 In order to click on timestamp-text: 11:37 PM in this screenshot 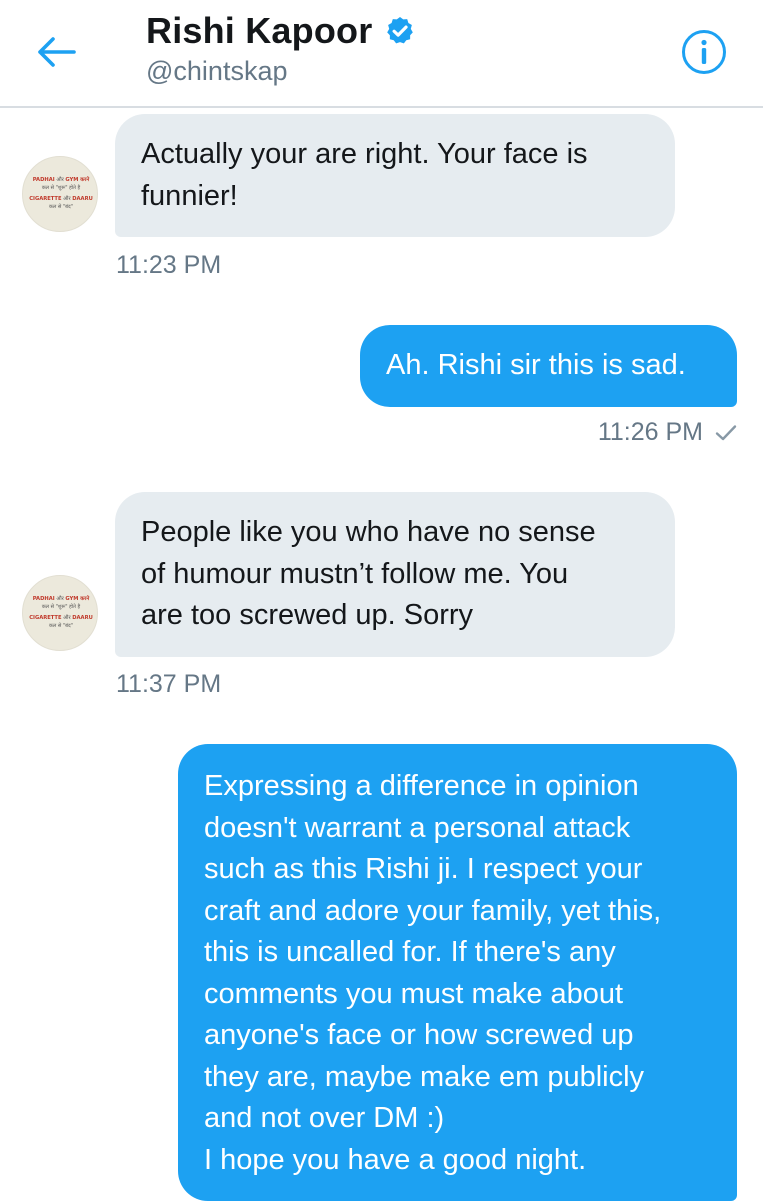, I will do `click(169, 684)`.